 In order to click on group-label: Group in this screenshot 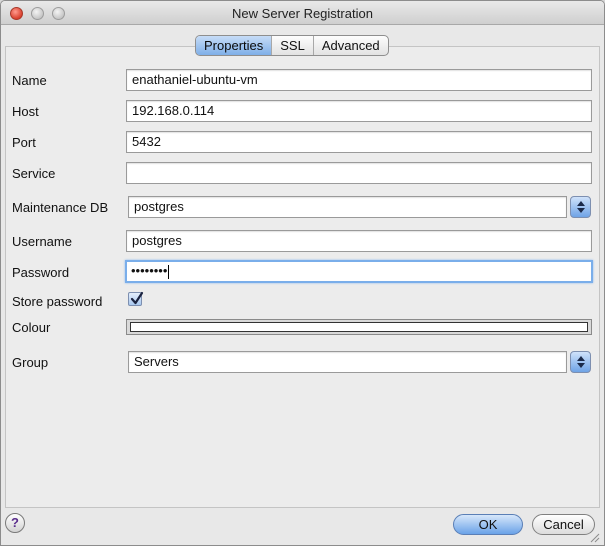, I will do `click(30, 362)`.